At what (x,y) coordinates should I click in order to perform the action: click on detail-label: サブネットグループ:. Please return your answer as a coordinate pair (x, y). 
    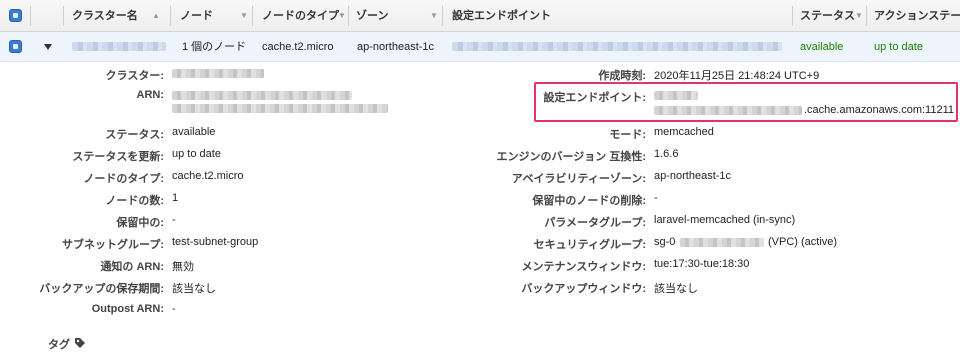
    Looking at the image, I should click on (112, 245).